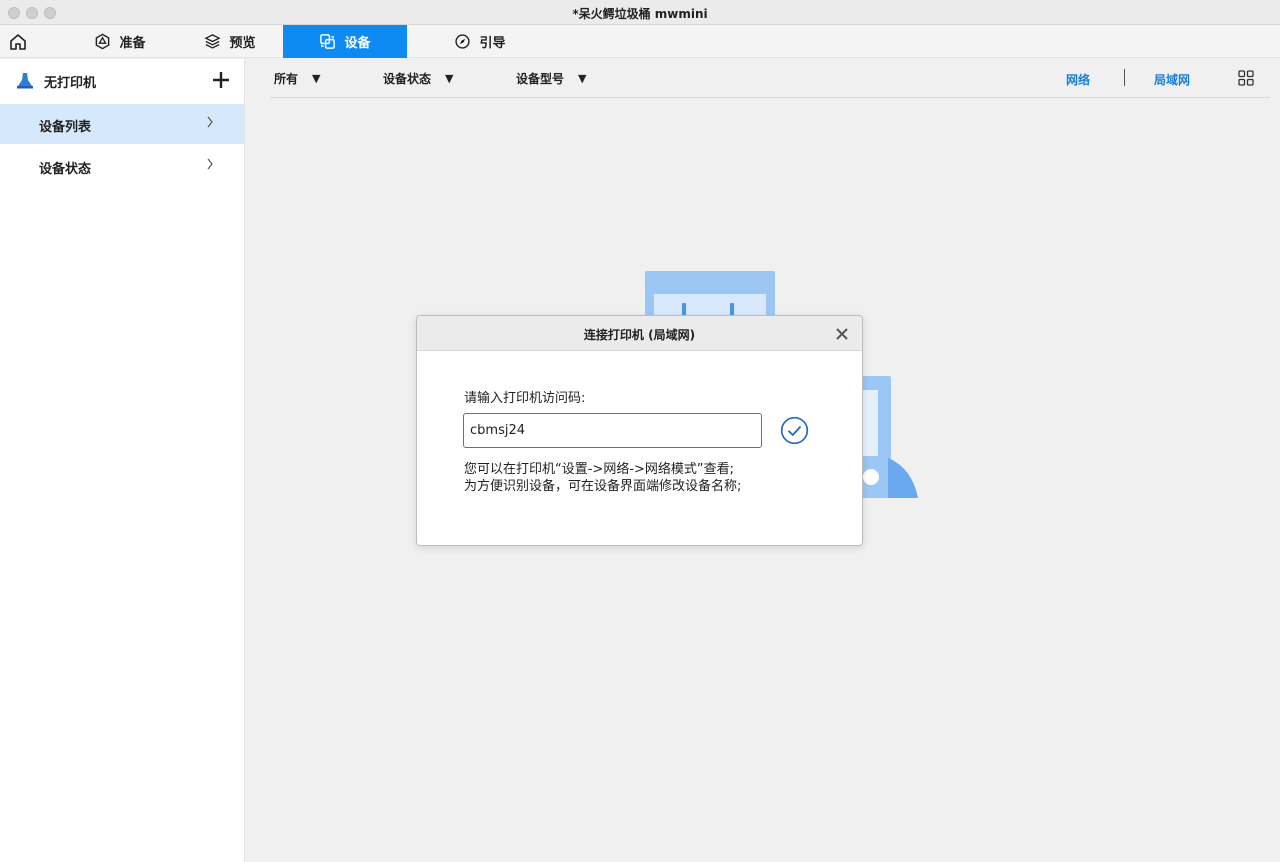 This screenshot has height=862, width=1280. I want to click on sidebar-item-label: 设备列表, so click(65, 127).